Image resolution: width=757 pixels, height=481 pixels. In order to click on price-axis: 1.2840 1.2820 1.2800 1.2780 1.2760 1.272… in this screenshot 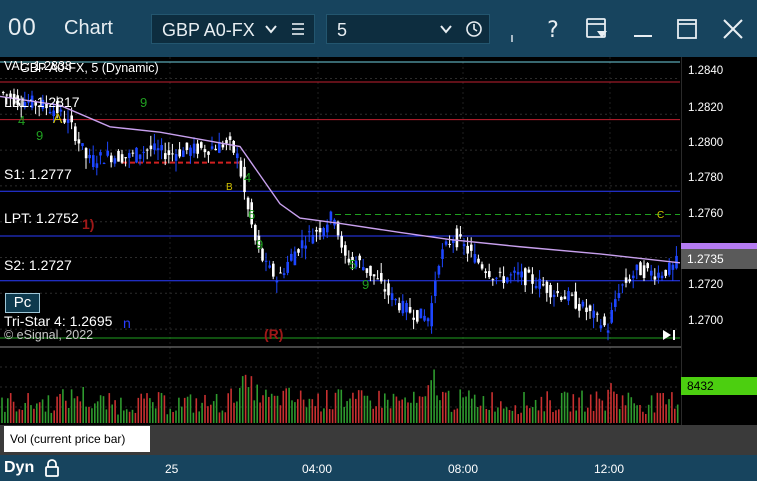, I will do `click(719, 202)`.